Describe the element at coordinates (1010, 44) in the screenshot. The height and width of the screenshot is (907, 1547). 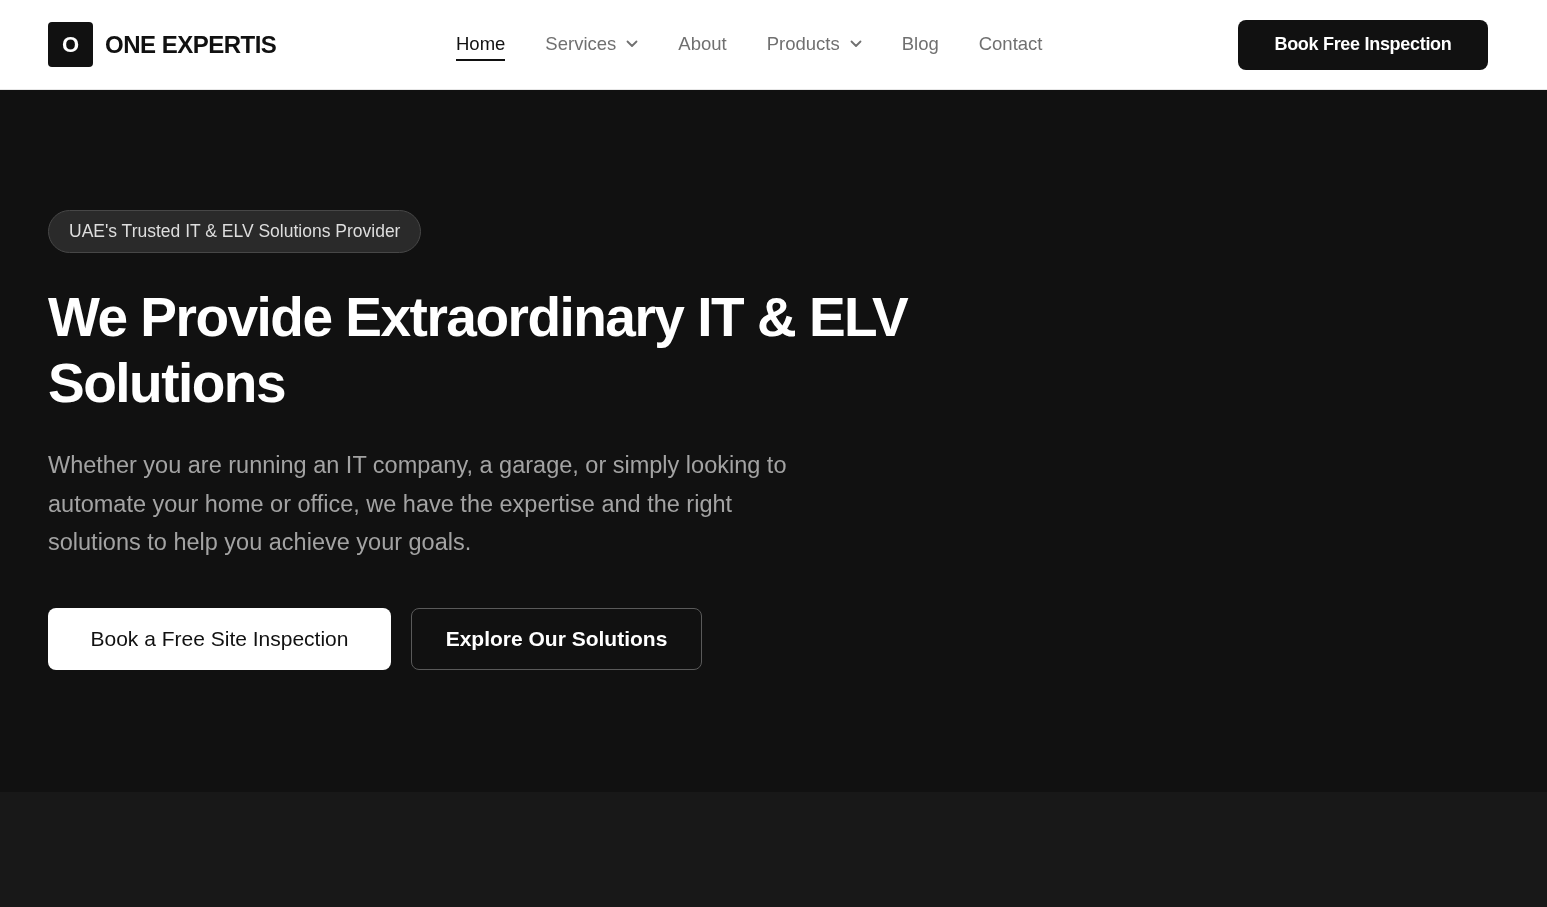
I see `nav-link: Contact` at that location.